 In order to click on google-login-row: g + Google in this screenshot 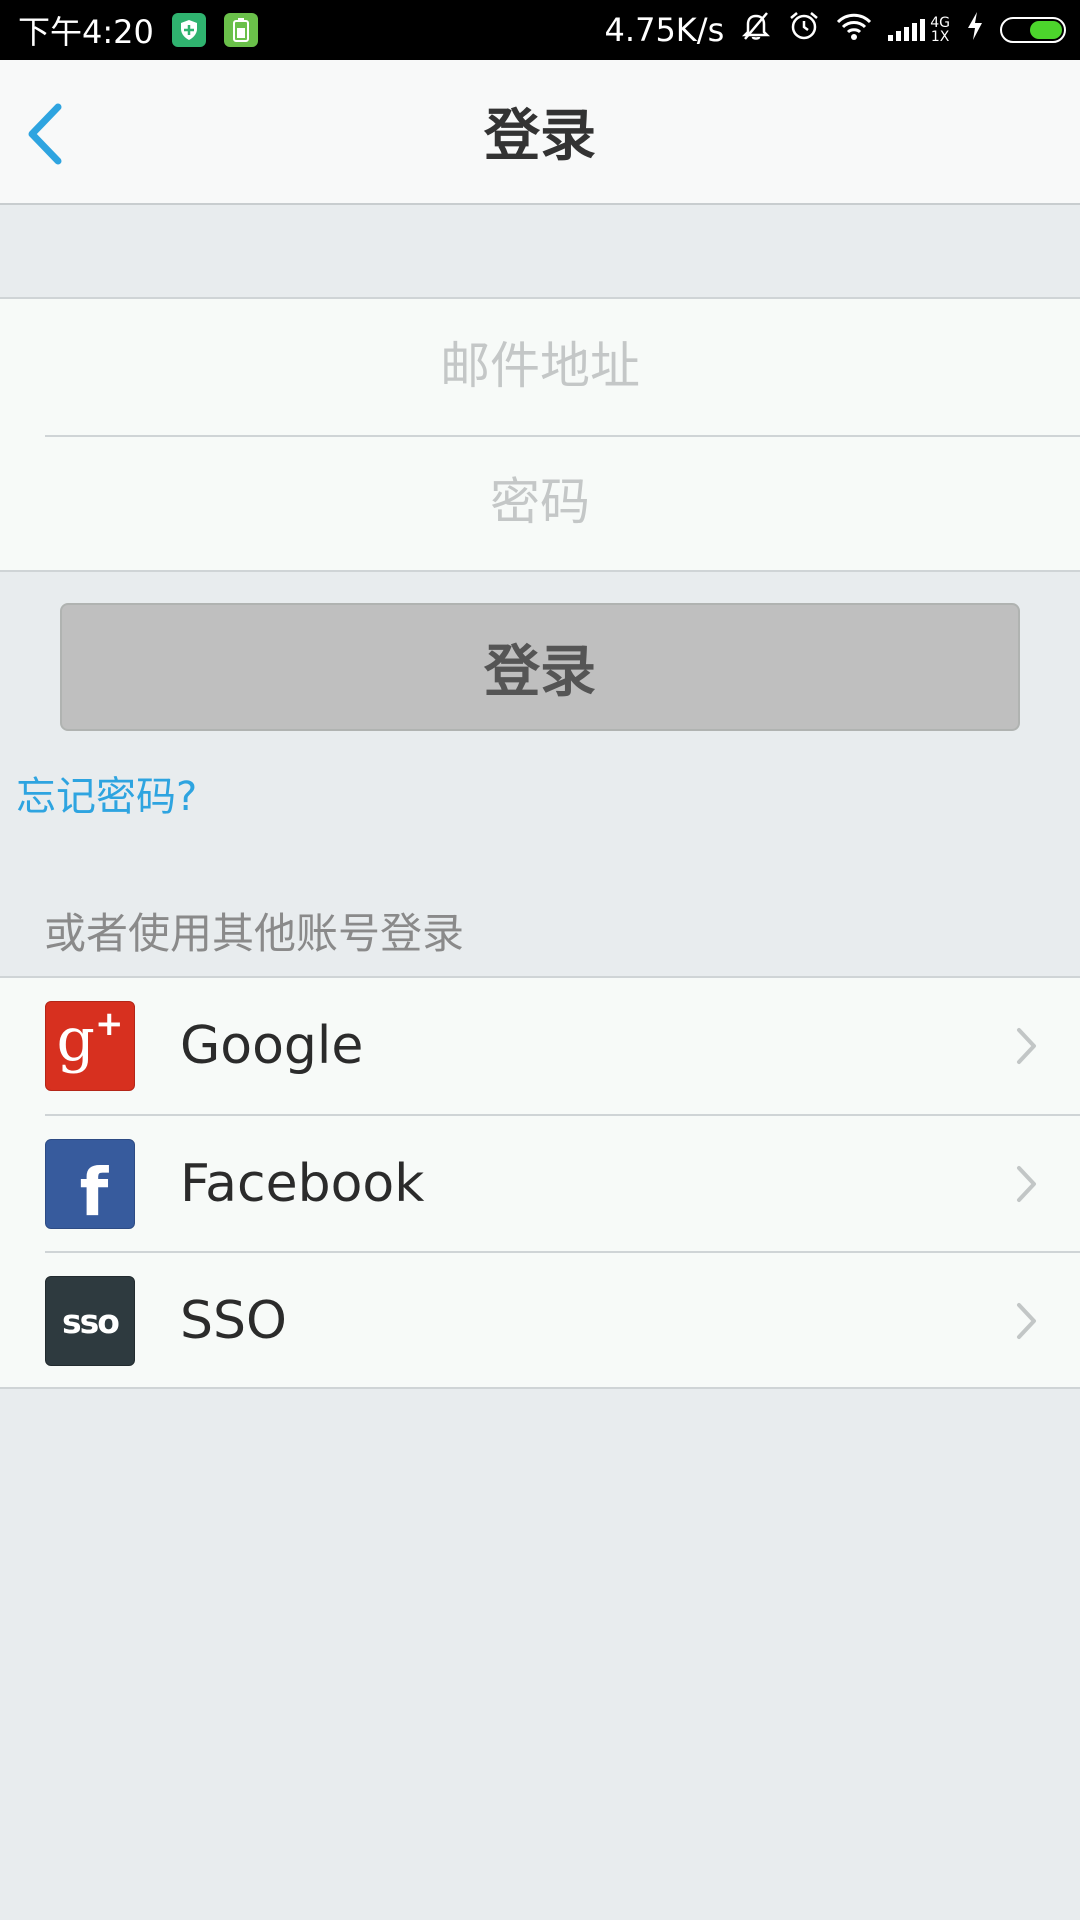, I will do `click(540, 1046)`.